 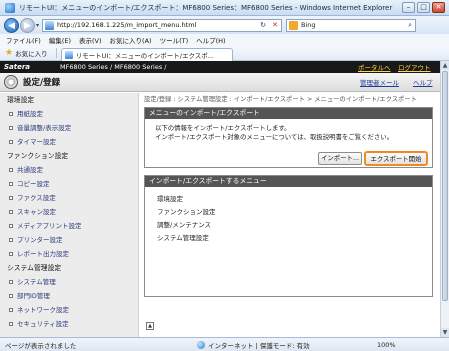 I want to click on sidebar-item-media-print: メディアプリント設定, so click(x=69, y=226).